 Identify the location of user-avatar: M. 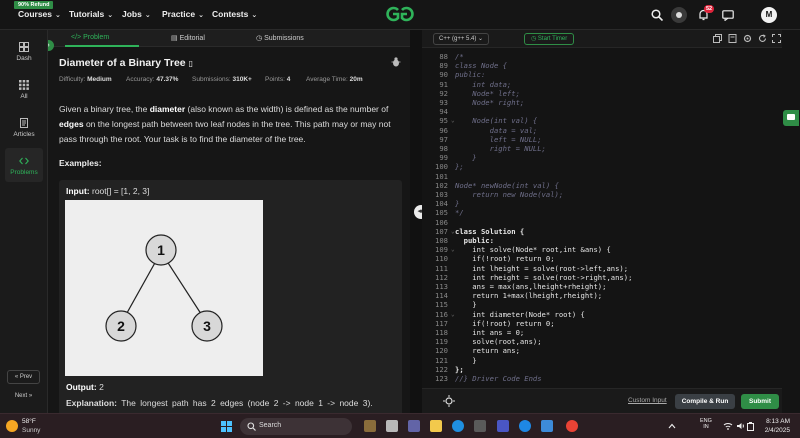
(769, 15).